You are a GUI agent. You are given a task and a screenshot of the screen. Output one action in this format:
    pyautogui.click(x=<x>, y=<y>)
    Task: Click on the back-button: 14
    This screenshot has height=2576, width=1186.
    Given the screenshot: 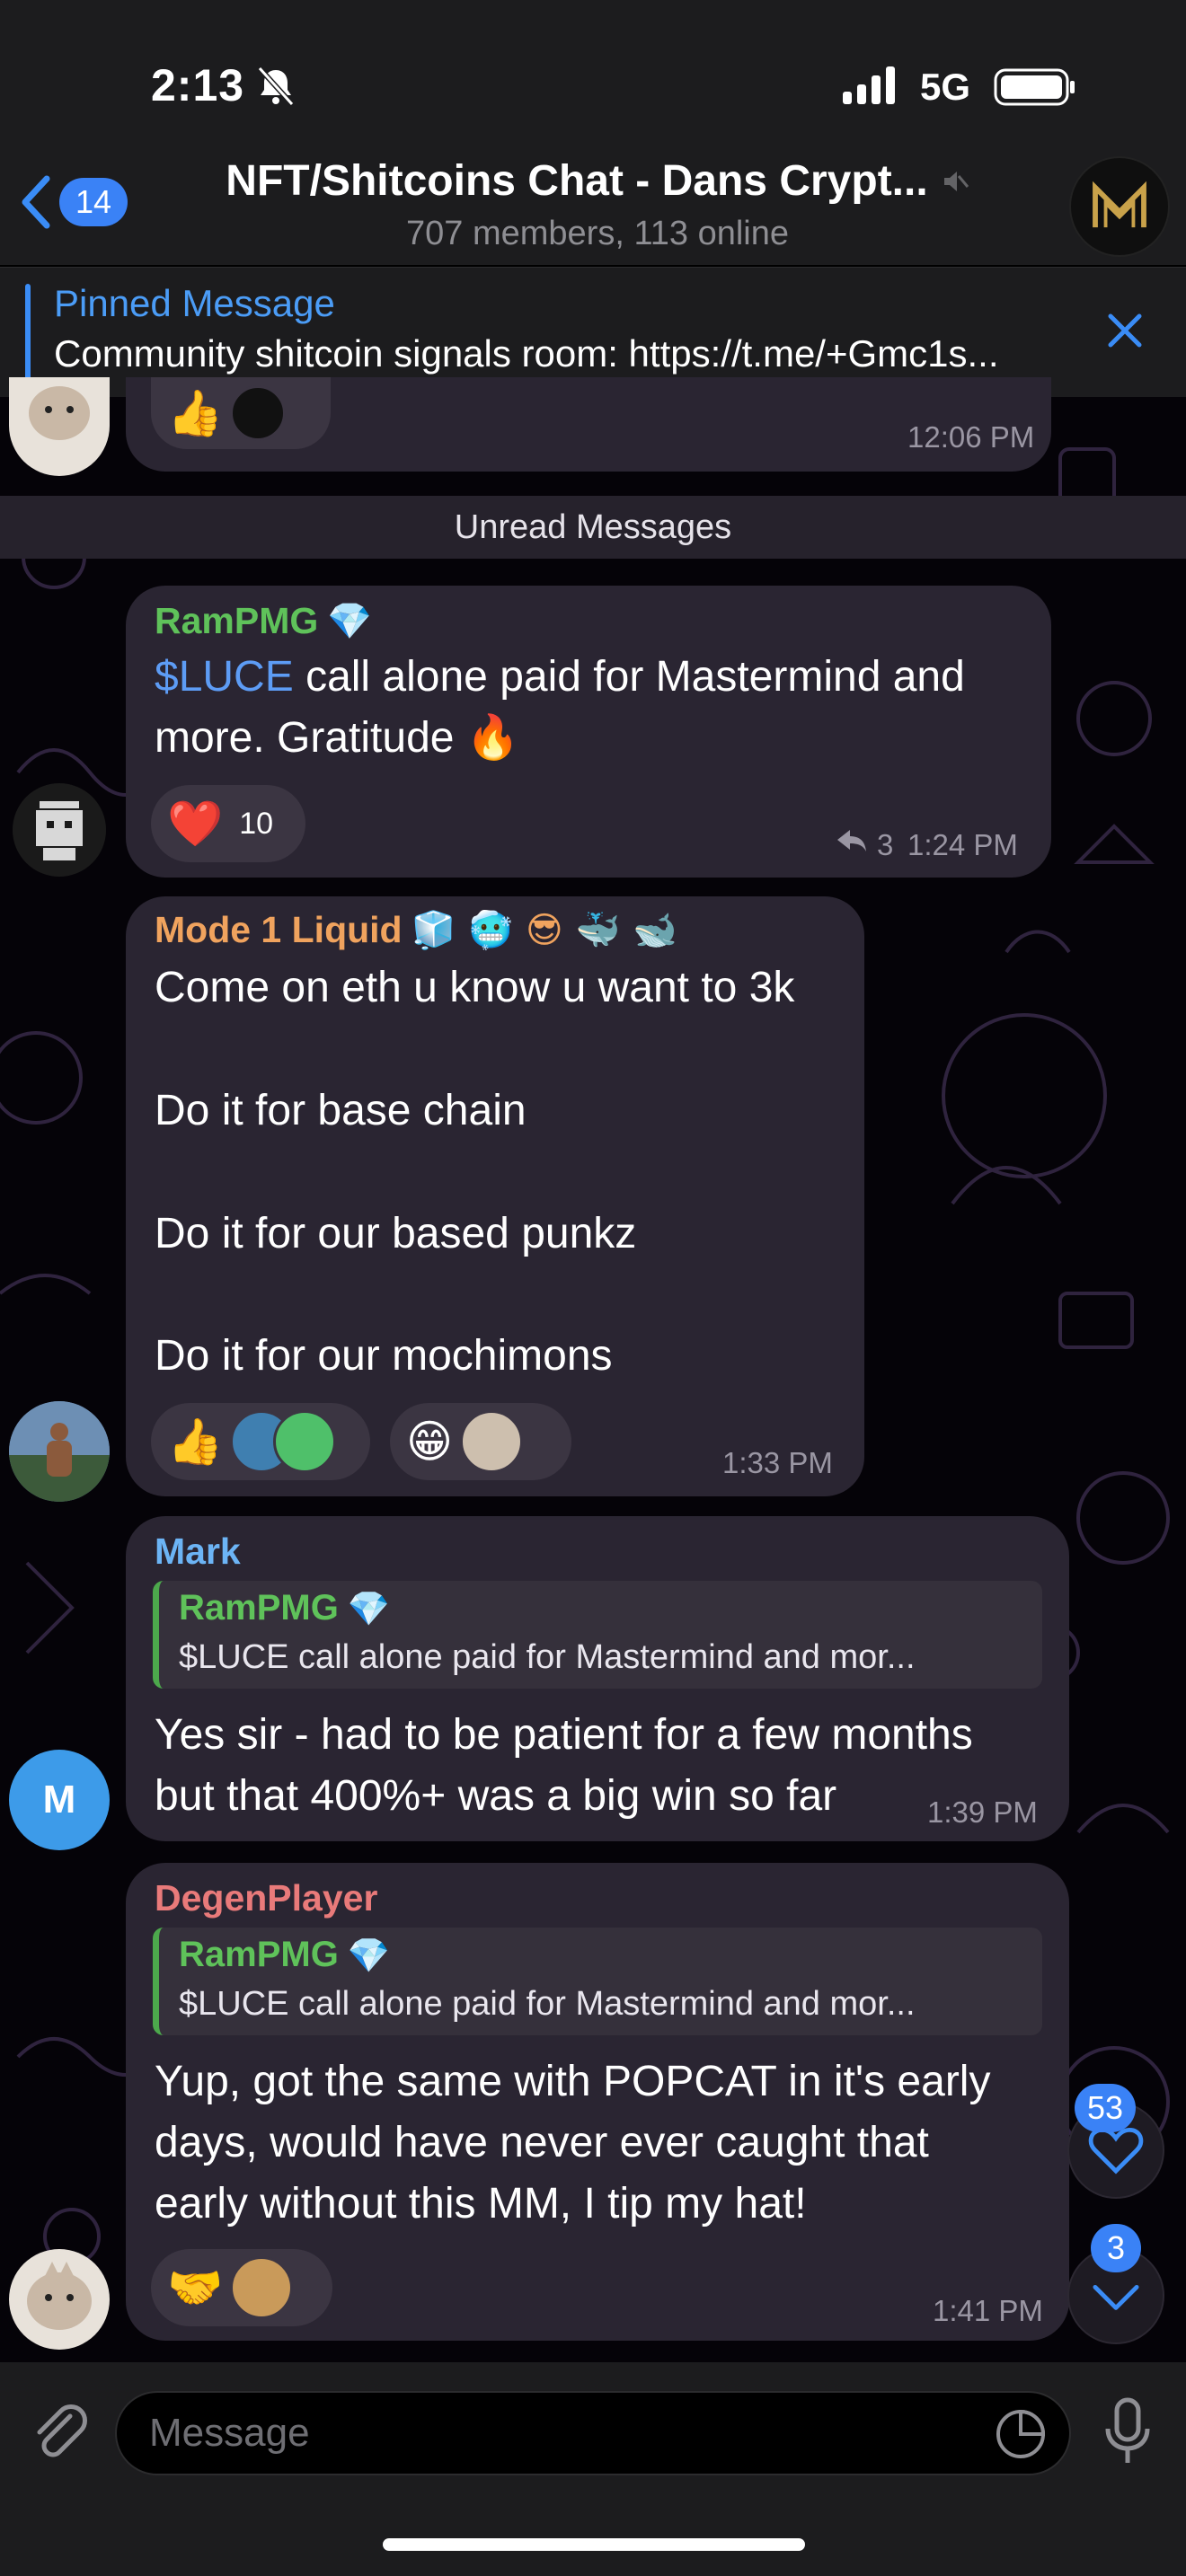 What is the action you would take?
    pyautogui.click(x=74, y=202)
    